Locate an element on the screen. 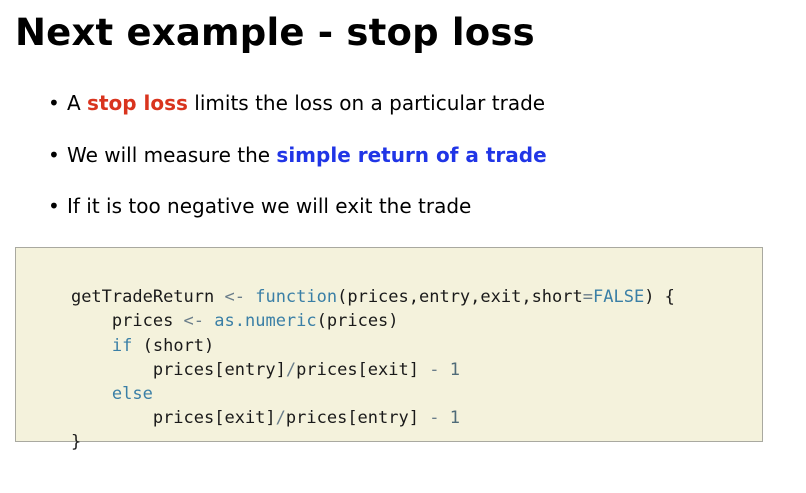 The height and width of the screenshot is (493, 806). bullet-text: We will measure the is located at coordinates (172, 154).